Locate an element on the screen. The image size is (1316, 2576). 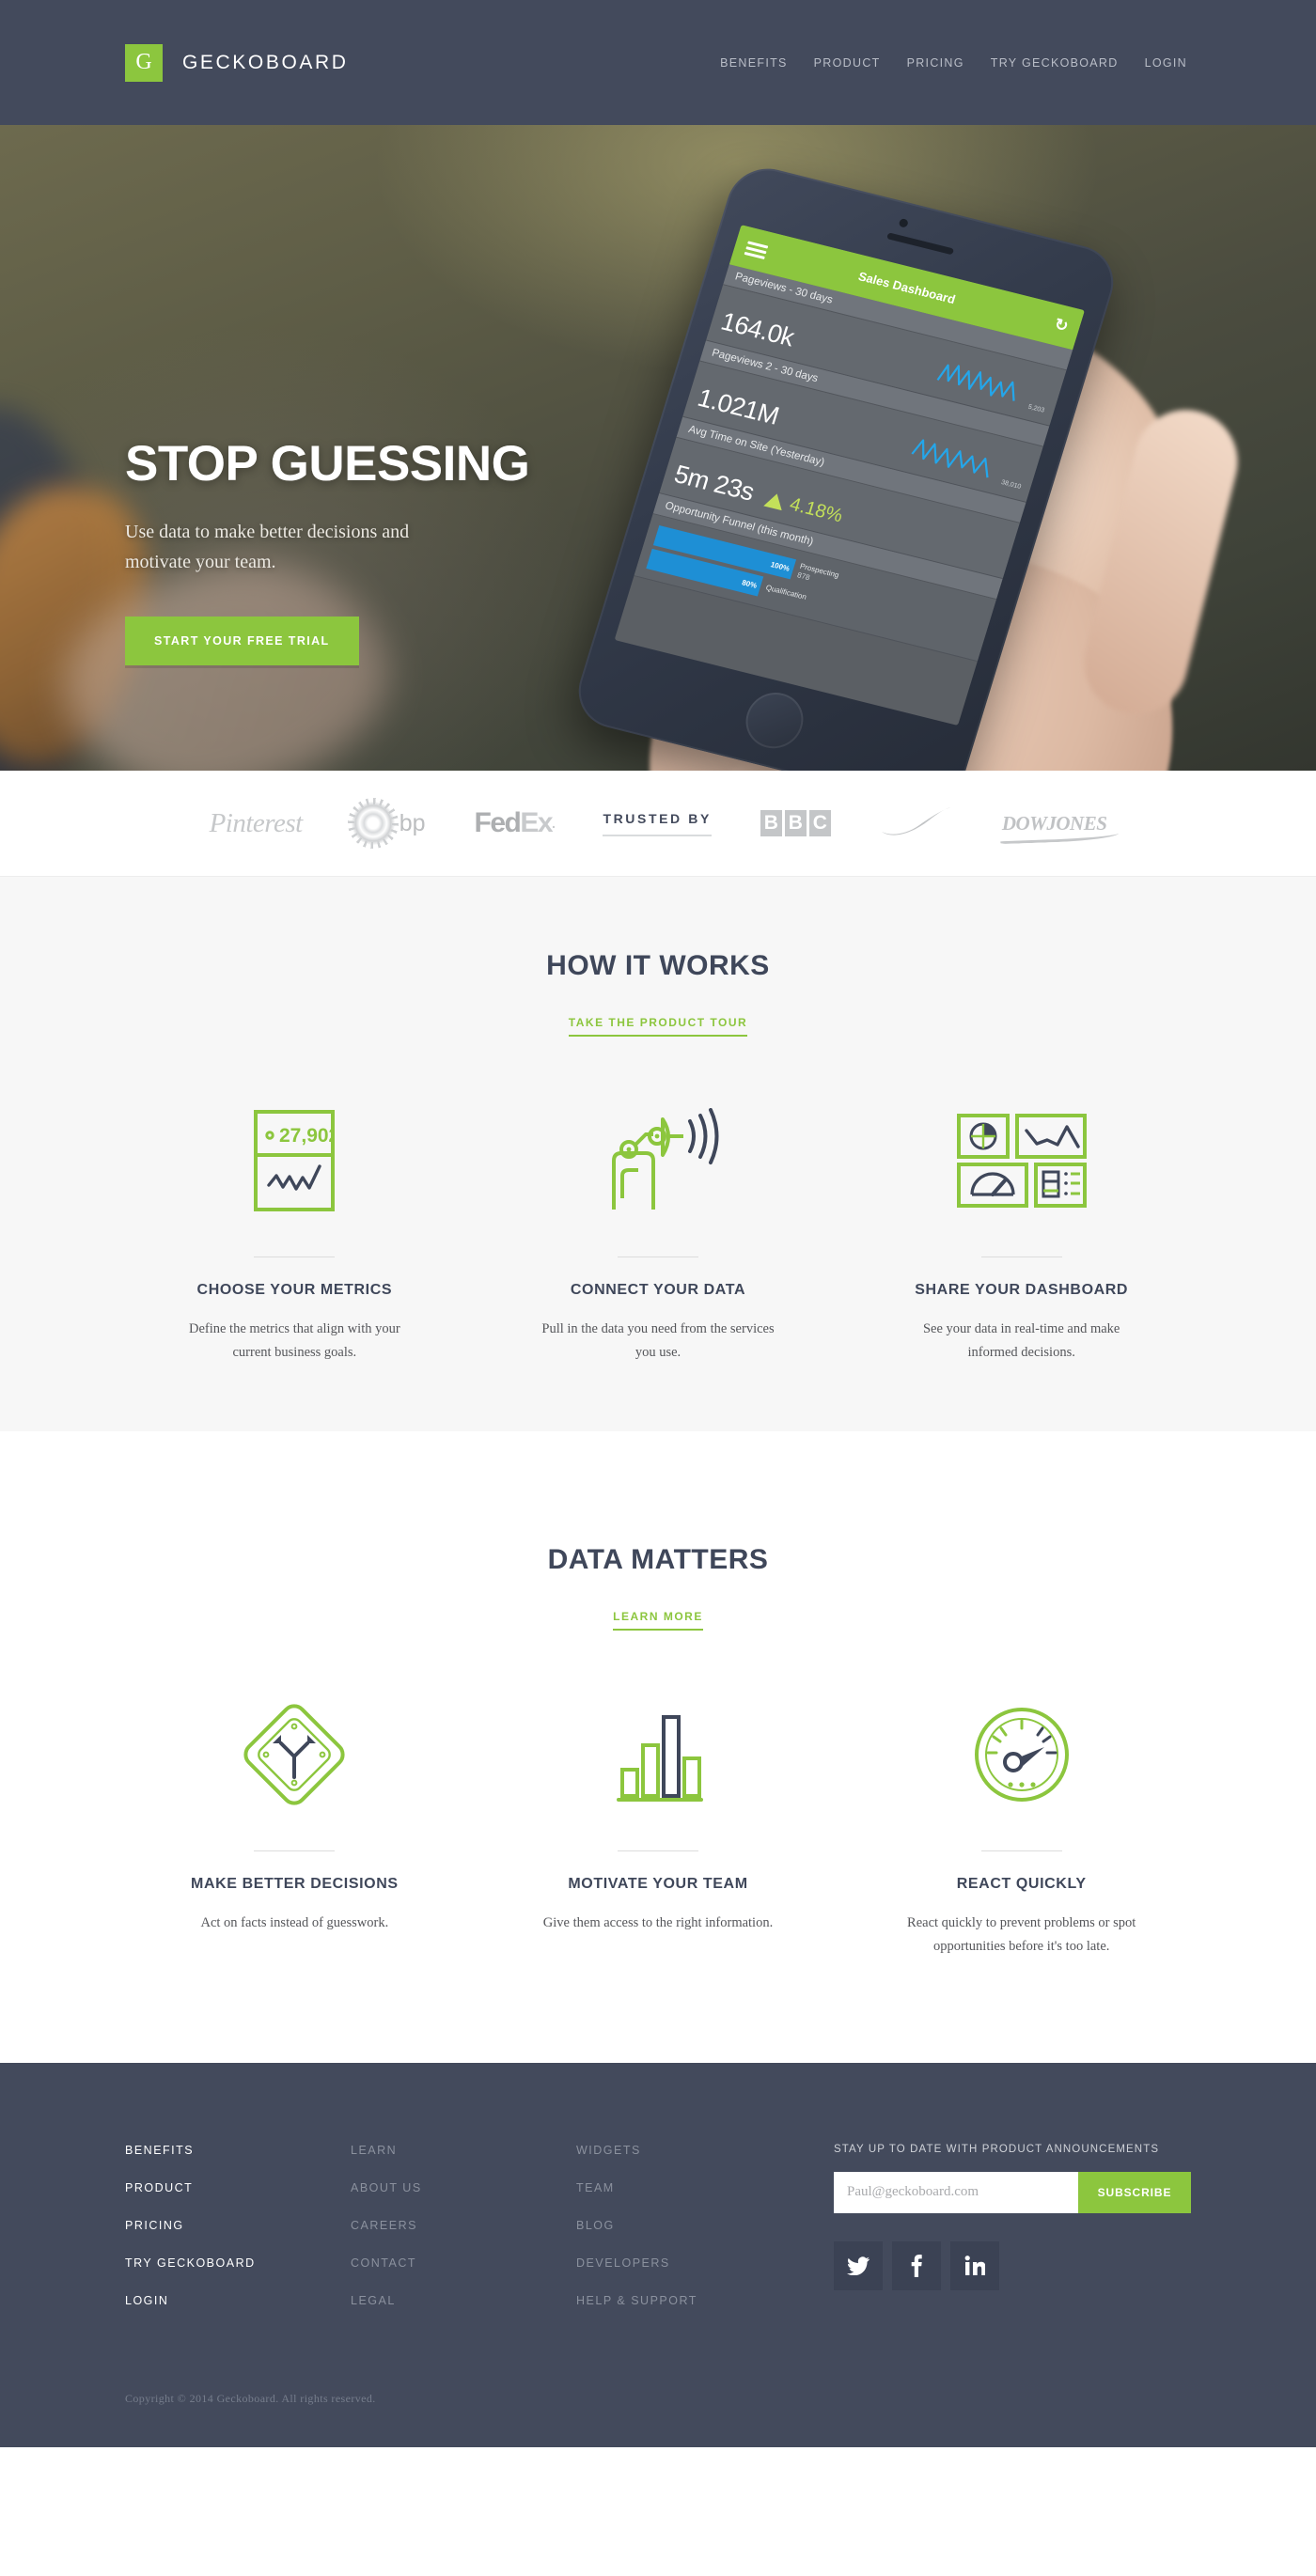
facebook-f-svg is located at coordinates (916, 2265).